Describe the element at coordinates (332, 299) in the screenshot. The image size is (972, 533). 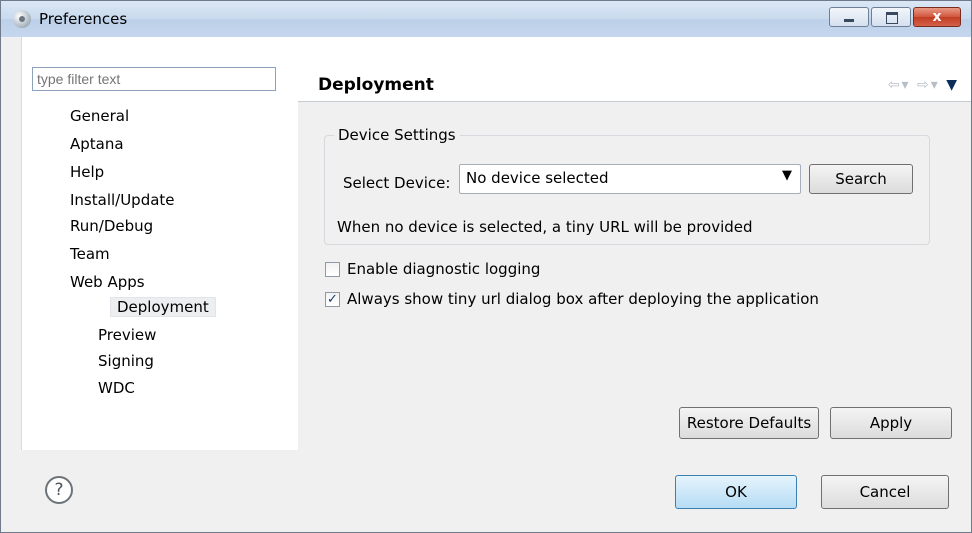
I see `tiny-url-dialog-checkbox: ✓` at that location.